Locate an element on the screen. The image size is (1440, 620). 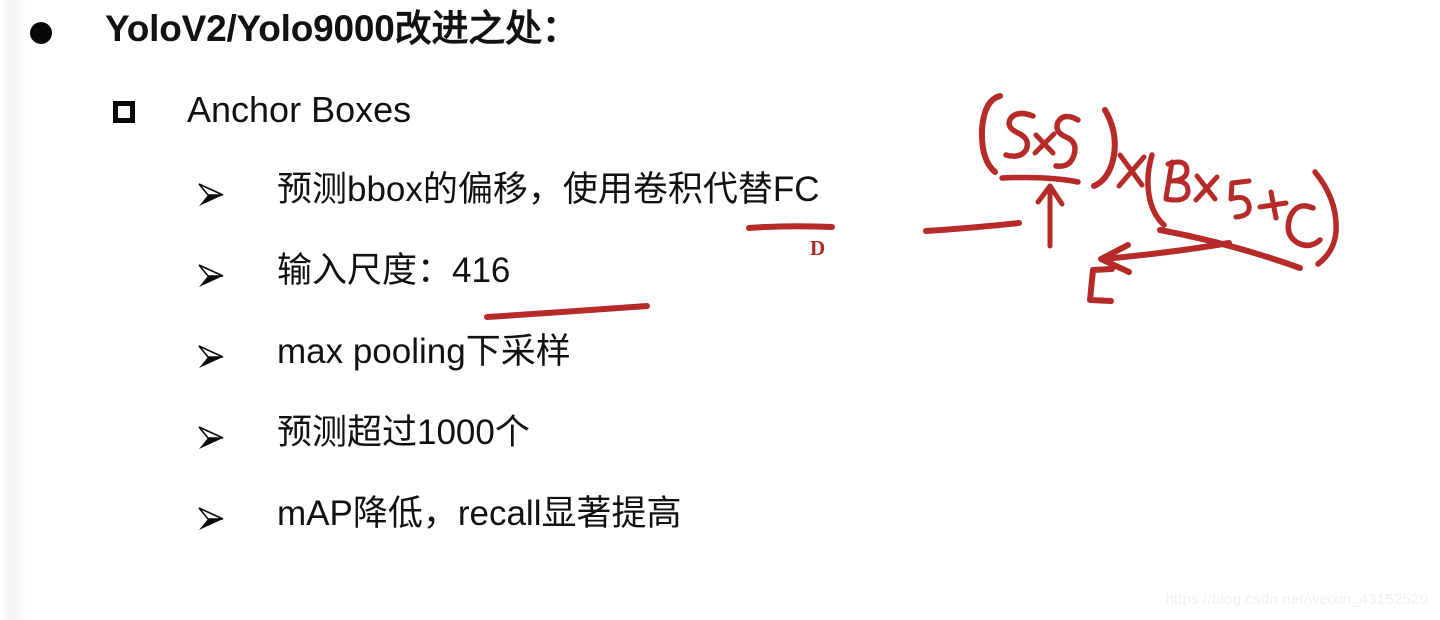
subheading-row: Anchor Boxes is located at coordinates (262, 109).